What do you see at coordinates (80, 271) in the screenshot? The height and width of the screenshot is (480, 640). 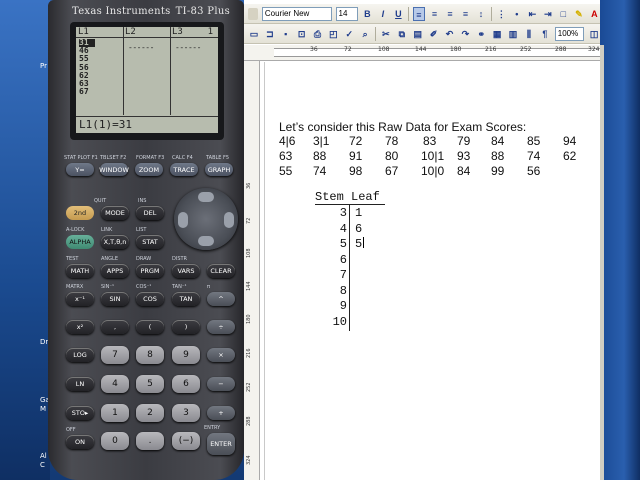 I see `math-key: MATH` at bounding box center [80, 271].